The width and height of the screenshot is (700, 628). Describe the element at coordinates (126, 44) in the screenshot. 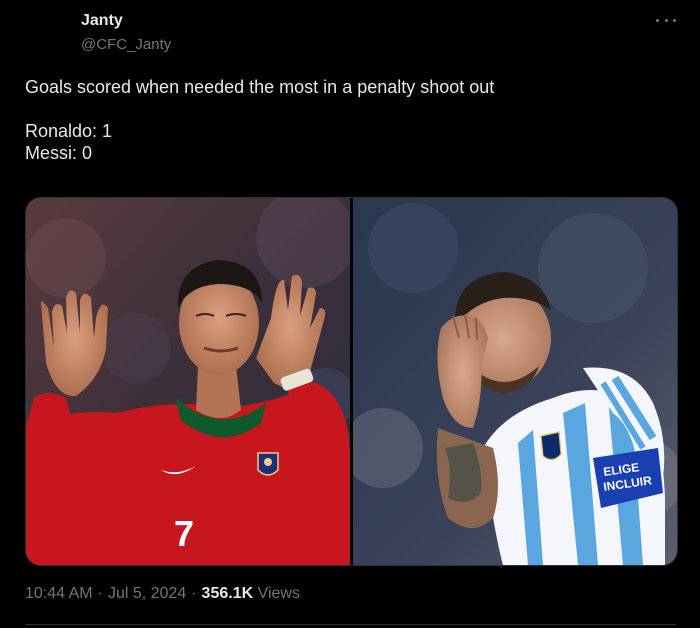

I see `author-handle: @CFC_Janty` at that location.